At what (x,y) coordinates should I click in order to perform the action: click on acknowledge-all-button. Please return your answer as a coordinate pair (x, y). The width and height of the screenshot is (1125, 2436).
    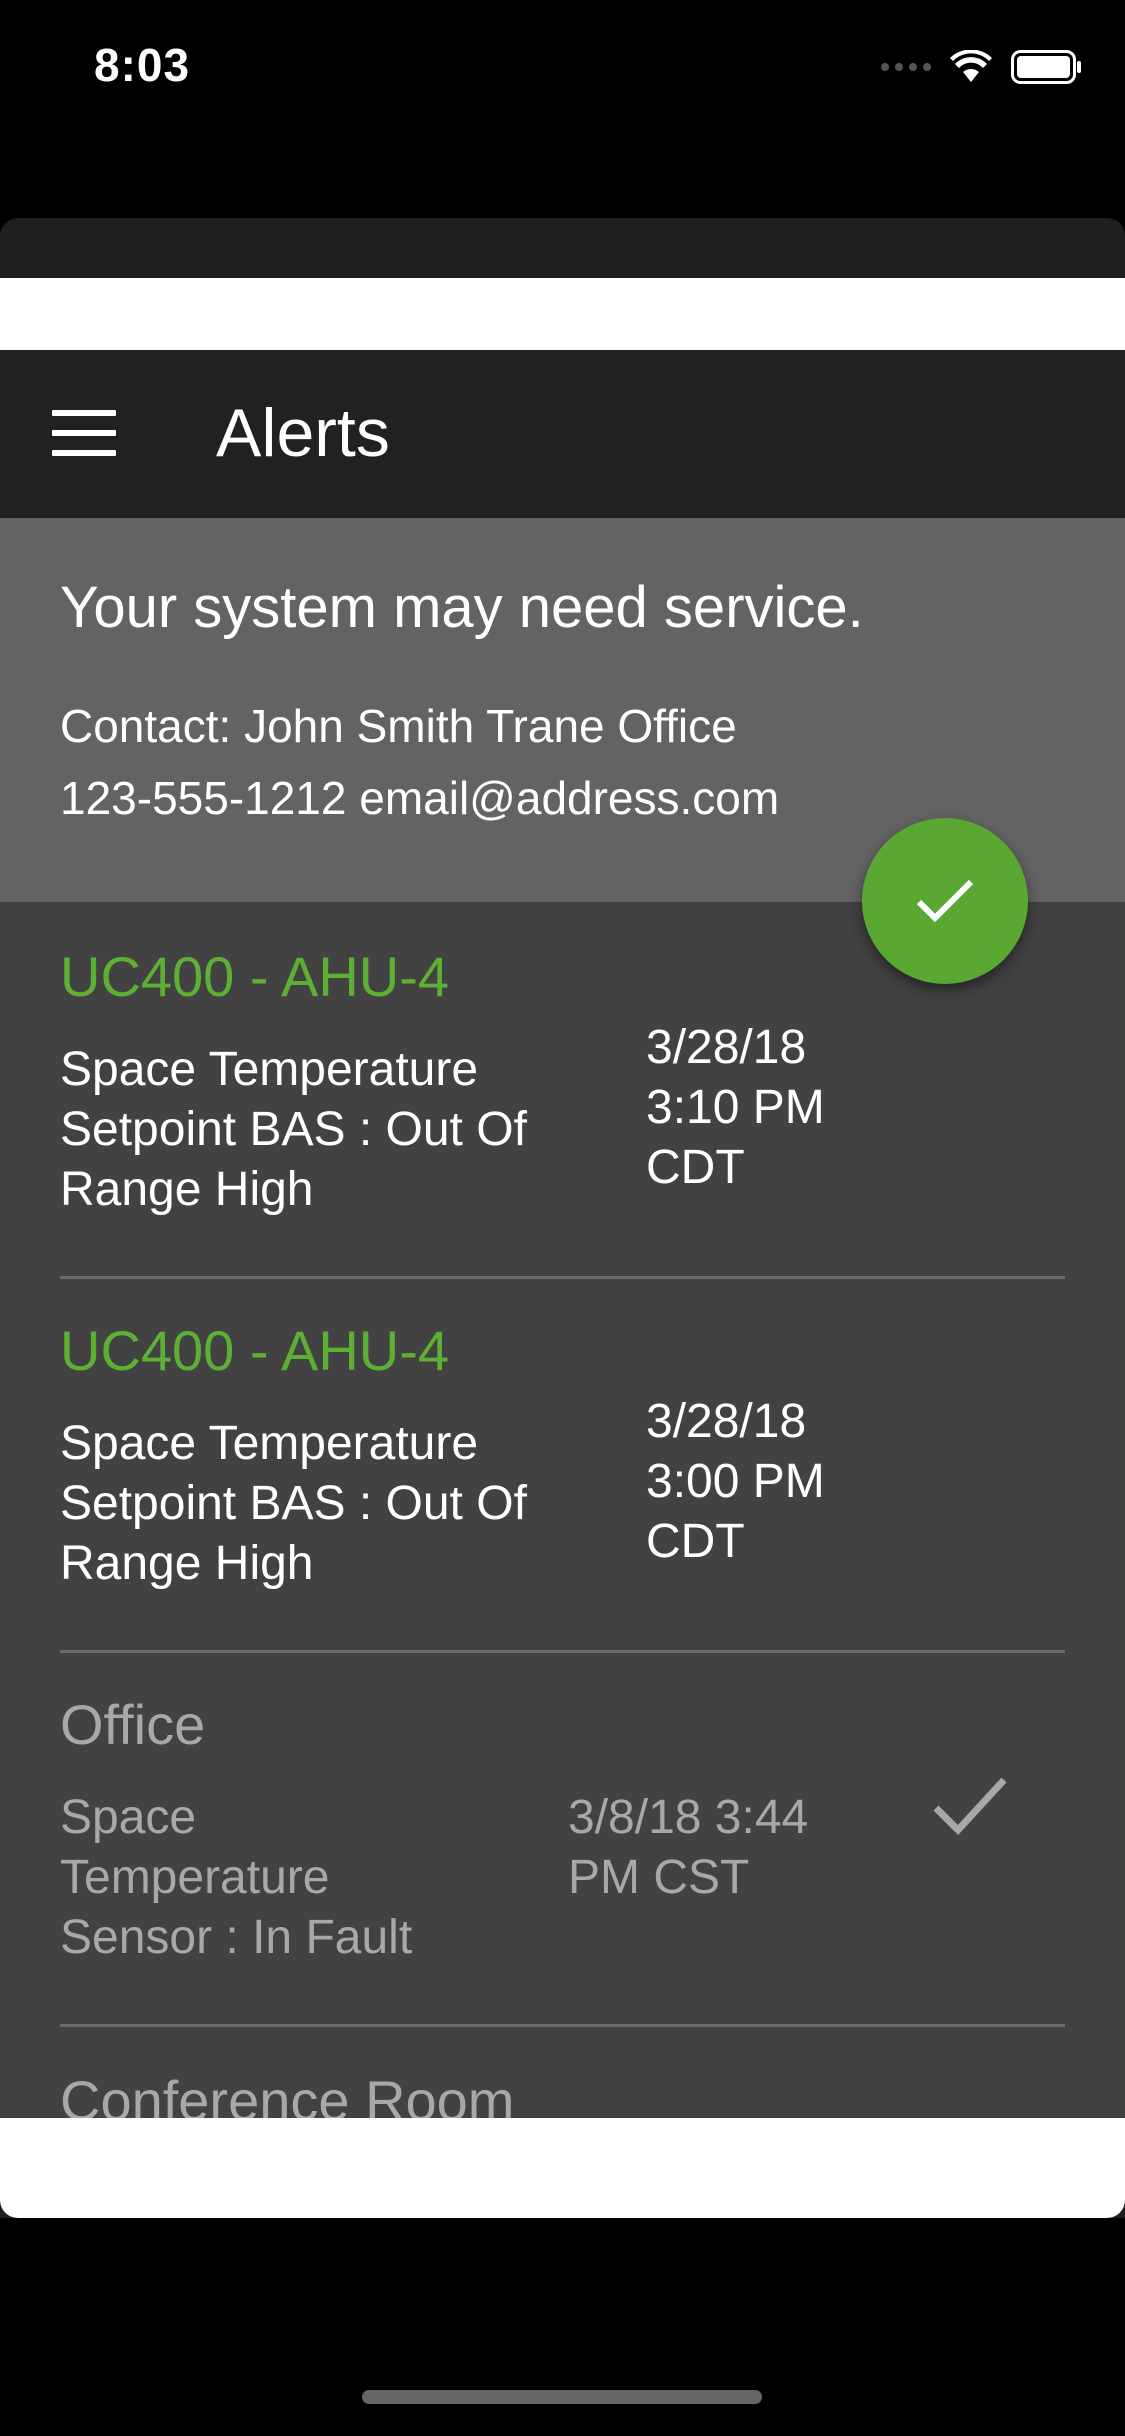
    Looking at the image, I should click on (945, 901).